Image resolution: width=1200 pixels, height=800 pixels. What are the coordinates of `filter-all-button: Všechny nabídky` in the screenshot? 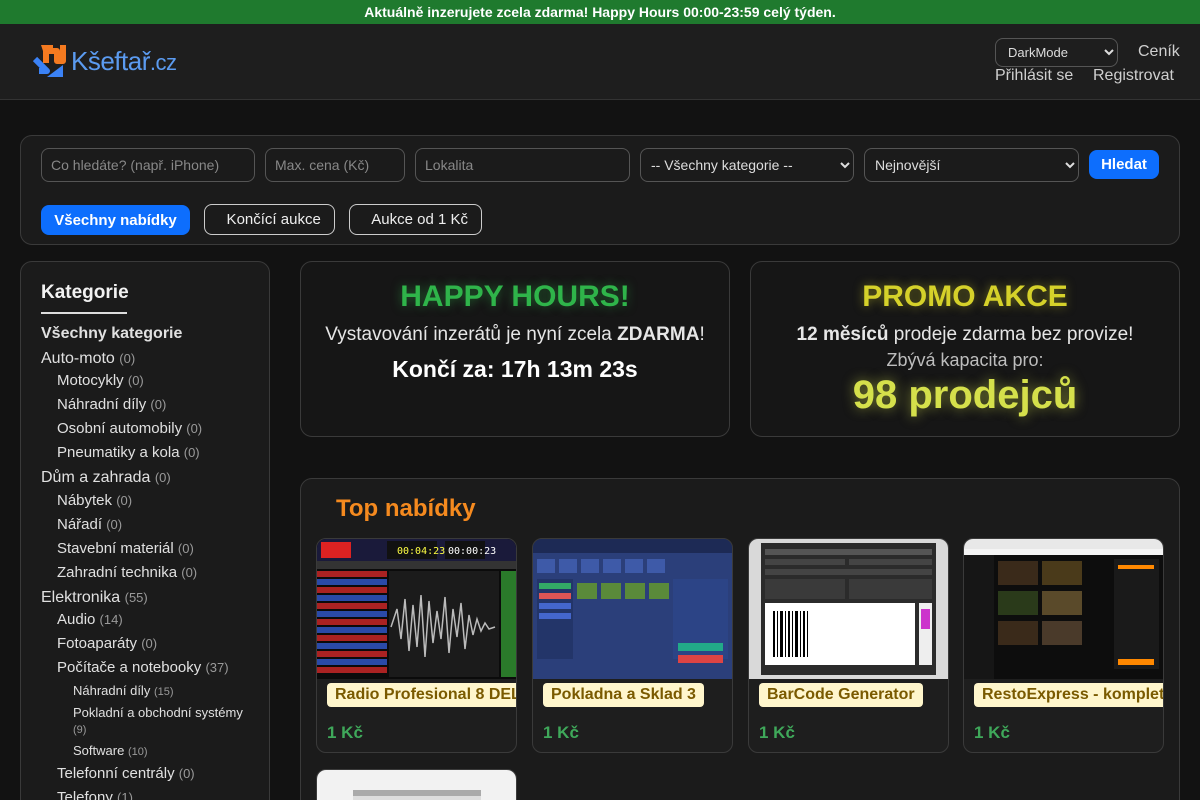 It's located at (115, 220).